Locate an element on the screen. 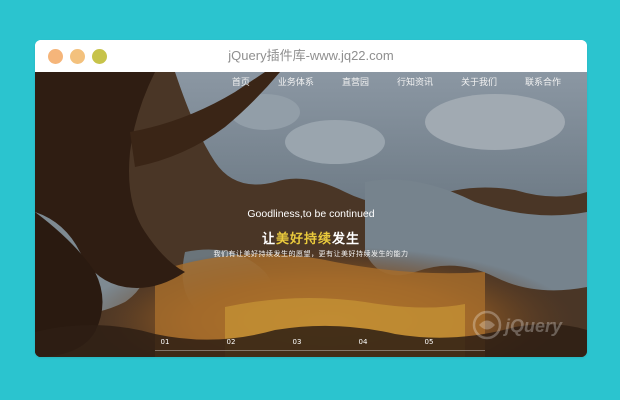 The image size is (620, 400). pager-item-01: 01 is located at coordinates (165, 342).